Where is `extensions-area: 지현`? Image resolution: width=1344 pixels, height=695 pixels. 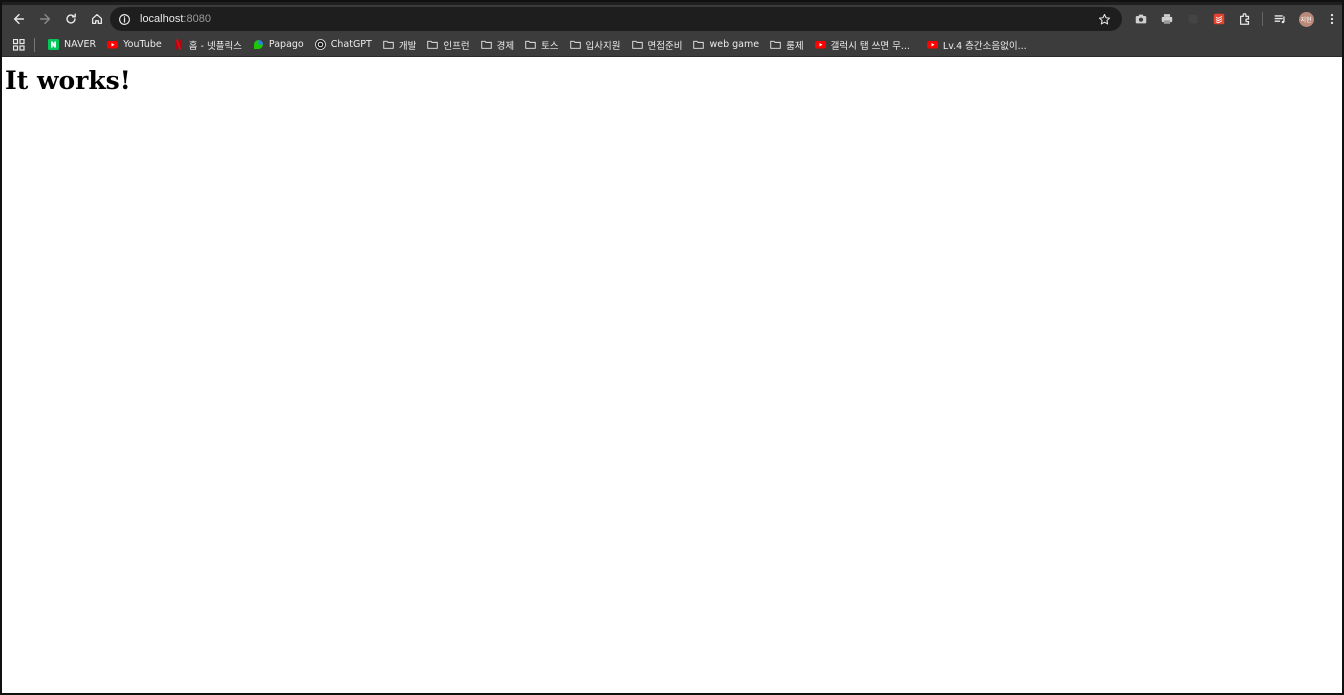
extensions-area: 지현 is located at coordinates (1235, 19).